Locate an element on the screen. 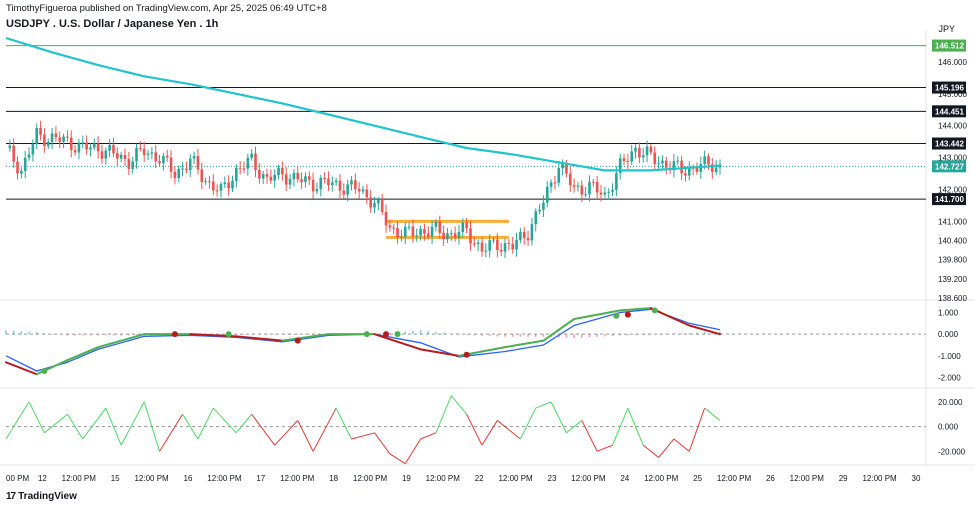 The image size is (975, 508). time-tick-label: 00 PM is located at coordinates (17, 478).